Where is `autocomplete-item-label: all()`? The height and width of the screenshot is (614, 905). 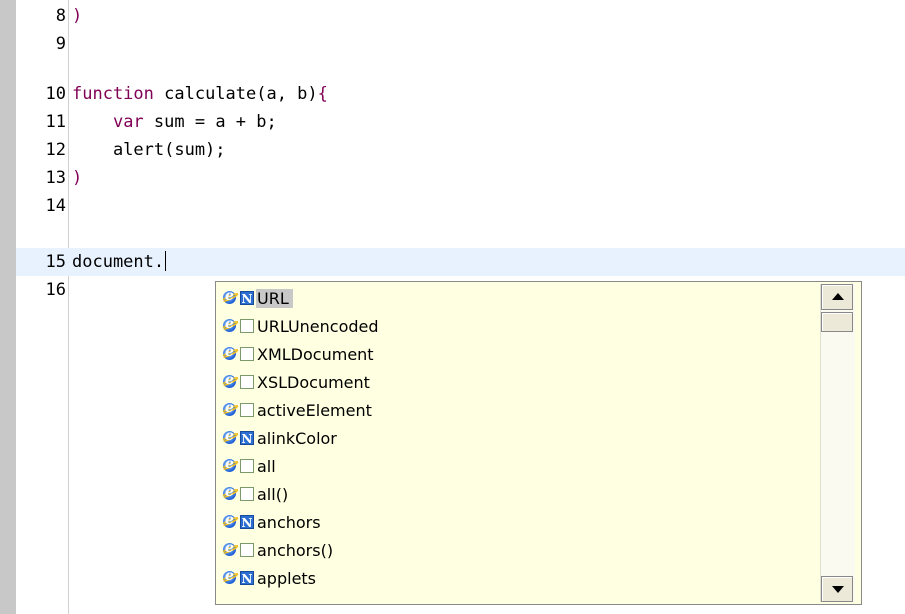 autocomplete-item-label: all() is located at coordinates (273, 494).